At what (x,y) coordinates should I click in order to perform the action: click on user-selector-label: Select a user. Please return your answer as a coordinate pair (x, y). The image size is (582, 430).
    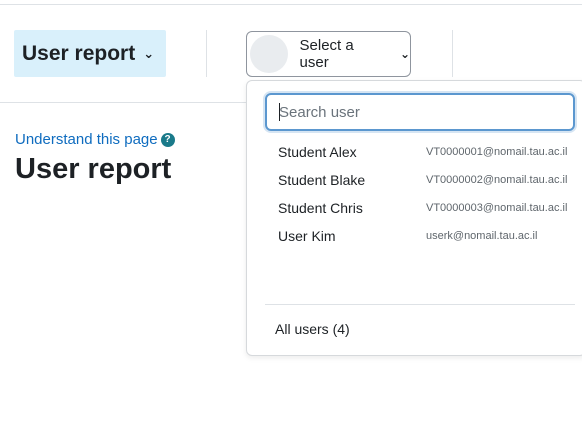
    Looking at the image, I should click on (326, 54).